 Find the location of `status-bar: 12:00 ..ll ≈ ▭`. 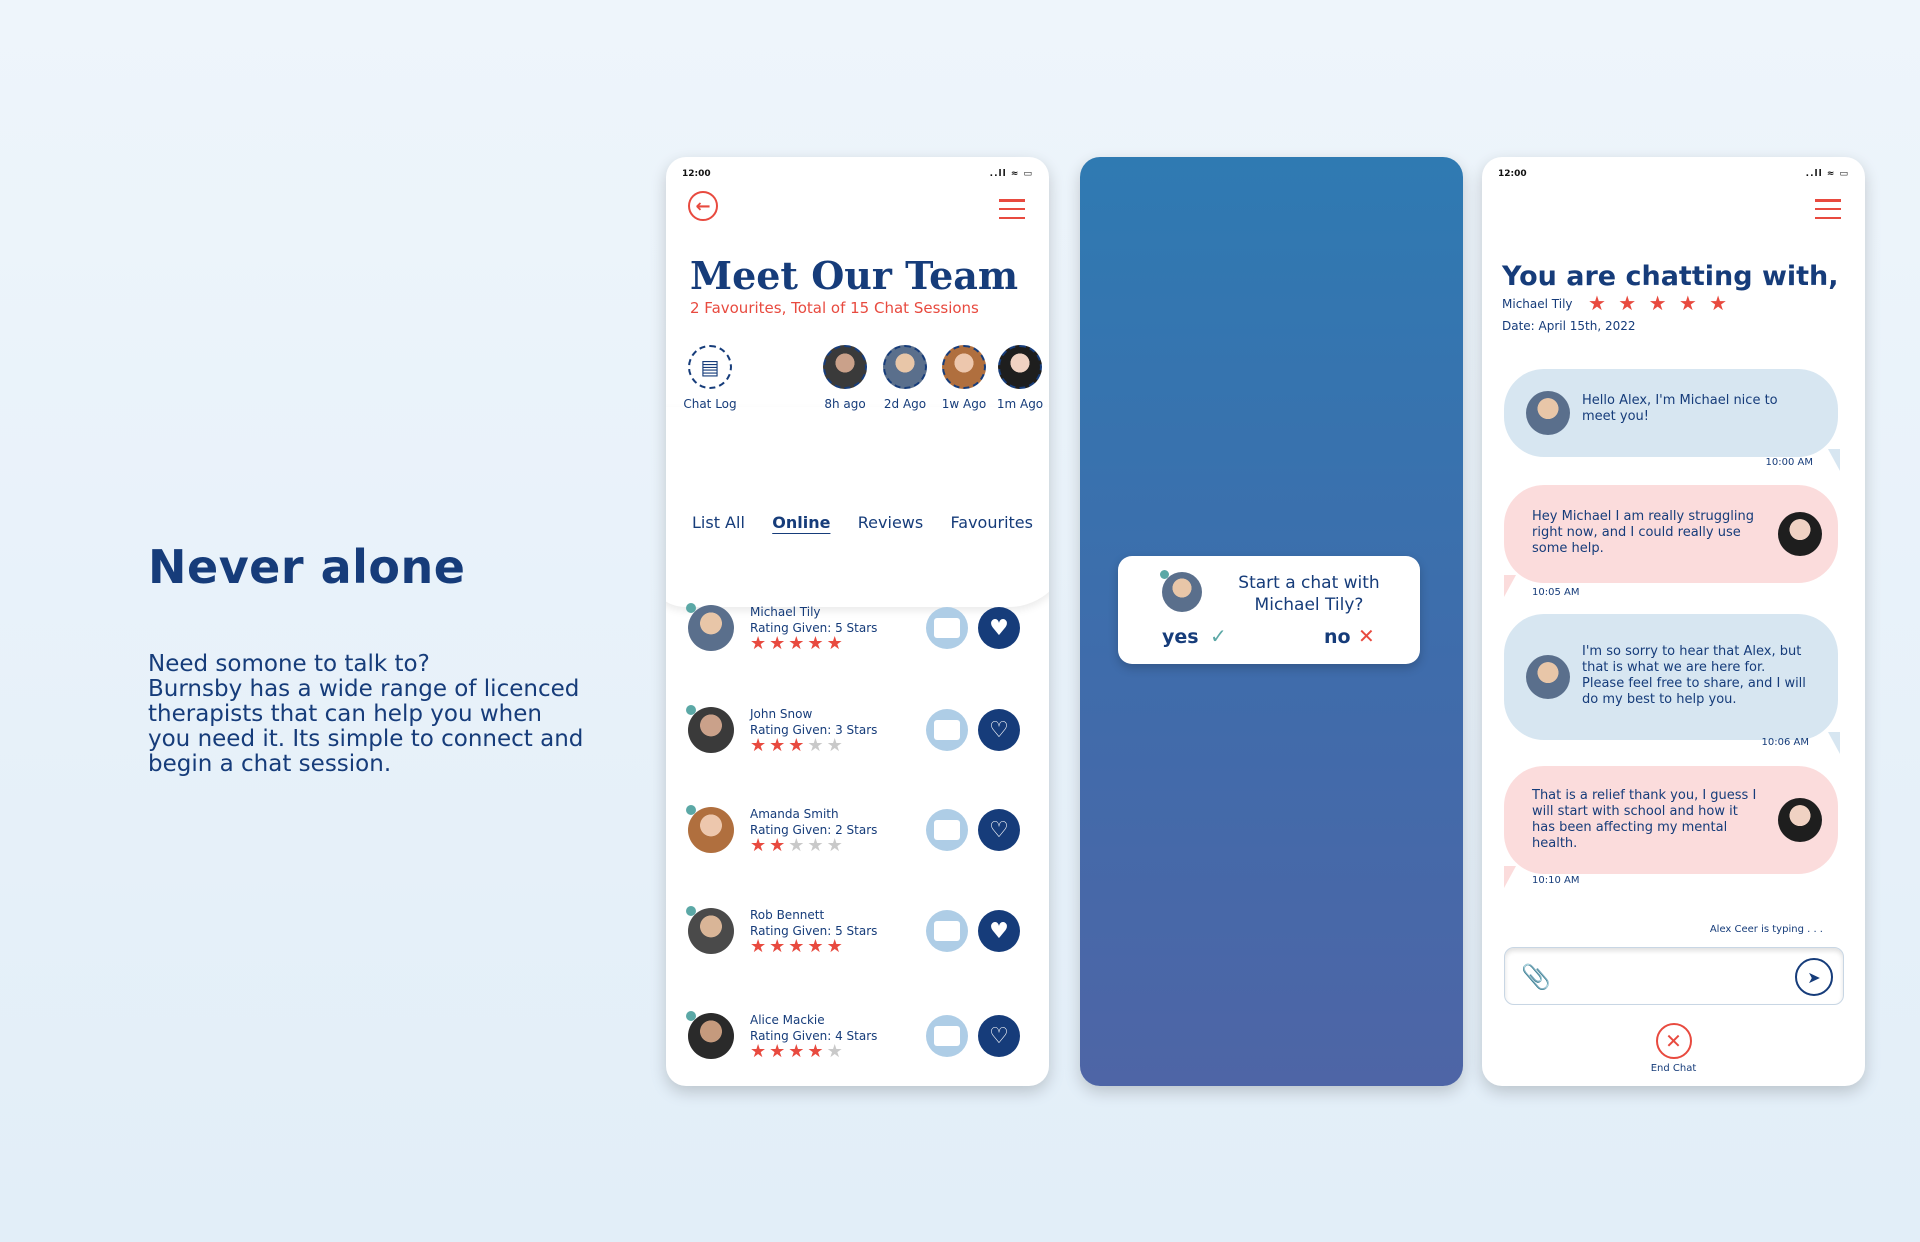

status-bar: 12:00 ..ll ≈ ▭ is located at coordinates (857, 176).